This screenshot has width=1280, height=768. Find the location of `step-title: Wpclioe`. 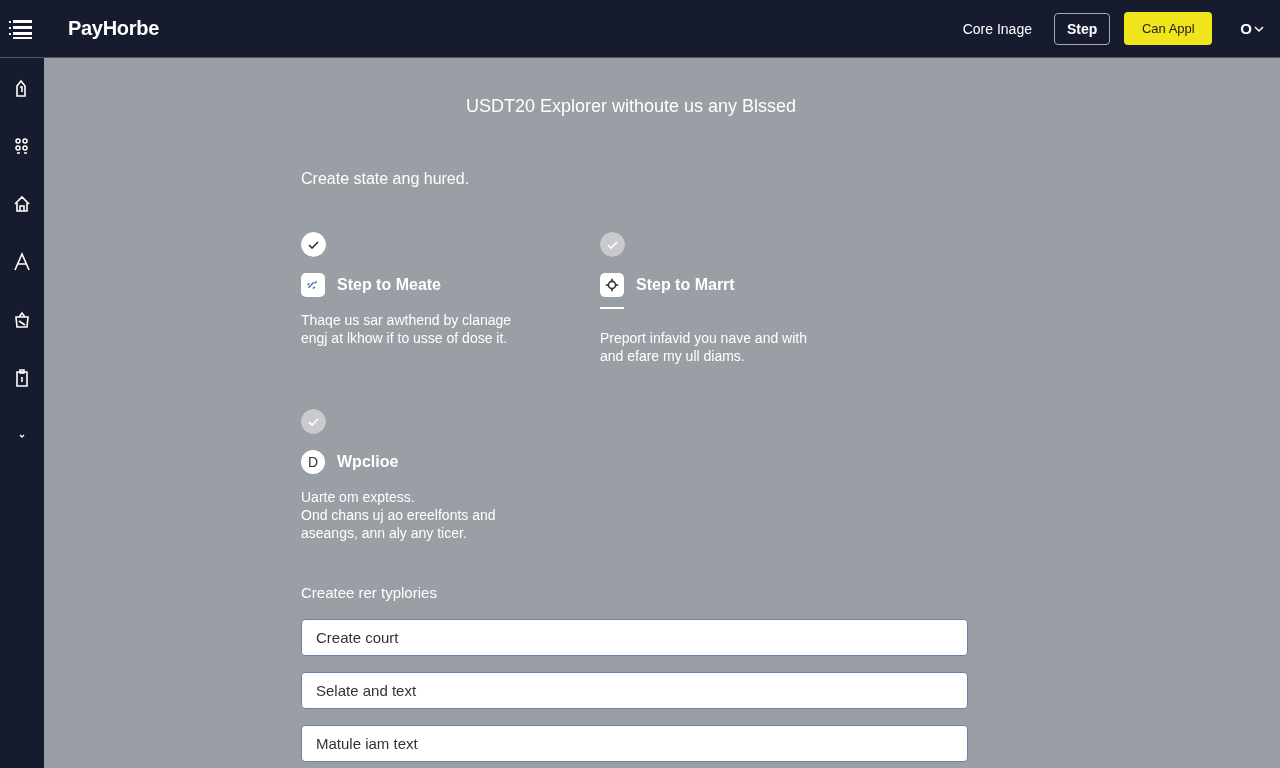

step-title: Wpclioe is located at coordinates (368, 462).